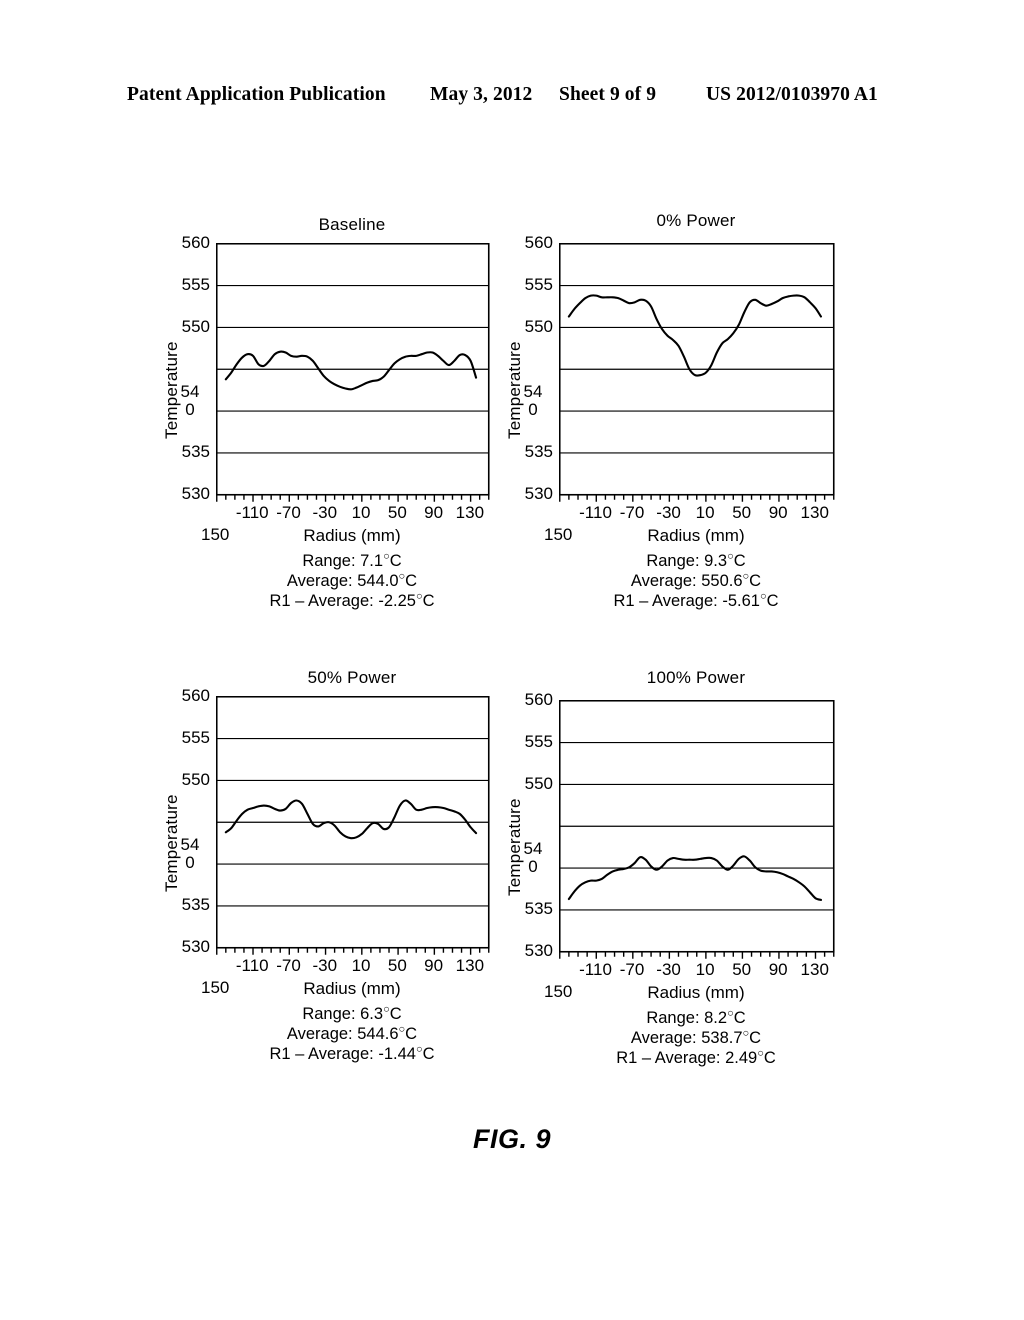 This screenshot has width=1024, height=1320. What do you see at coordinates (352, 560) in the screenshot?
I see `caption-range: Range: 7.1○C` at bounding box center [352, 560].